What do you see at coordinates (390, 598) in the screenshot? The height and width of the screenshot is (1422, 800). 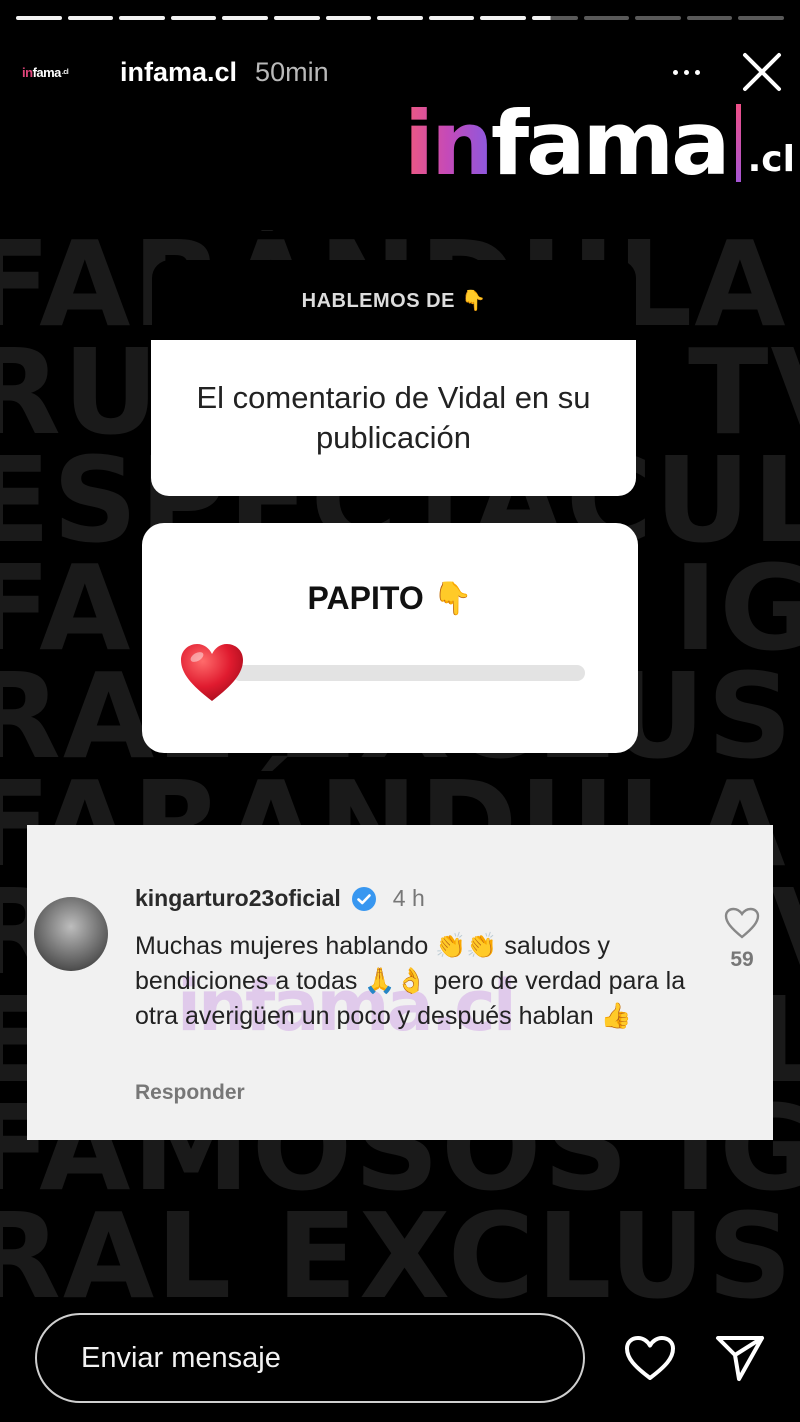 I see `slider-title: PAPITO 👇` at bounding box center [390, 598].